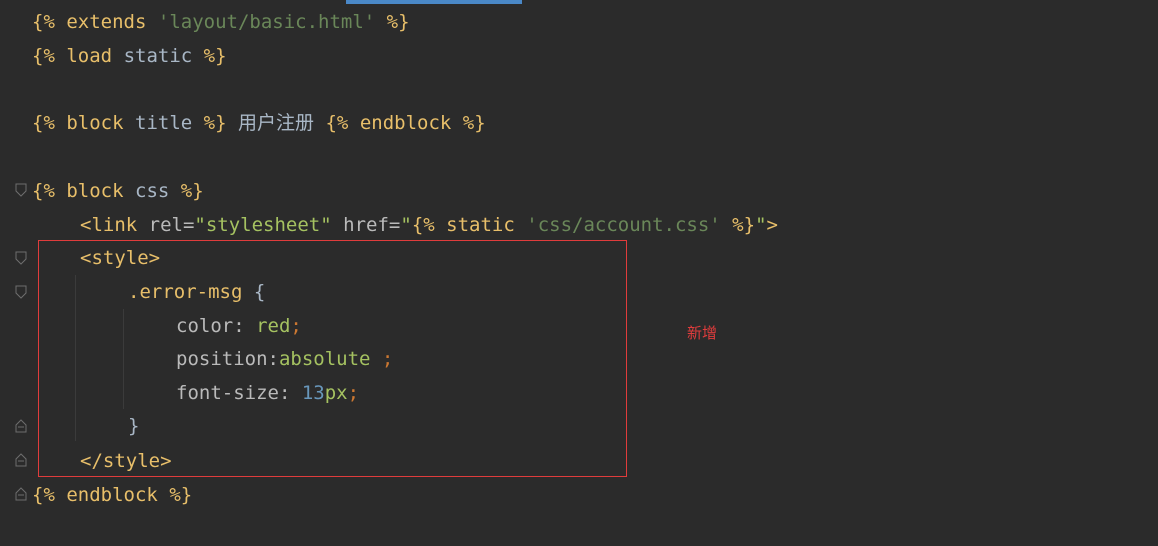 This screenshot has width=1158, height=546. I want to click on string-literal: 'layout/basic.html', so click(266, 22).